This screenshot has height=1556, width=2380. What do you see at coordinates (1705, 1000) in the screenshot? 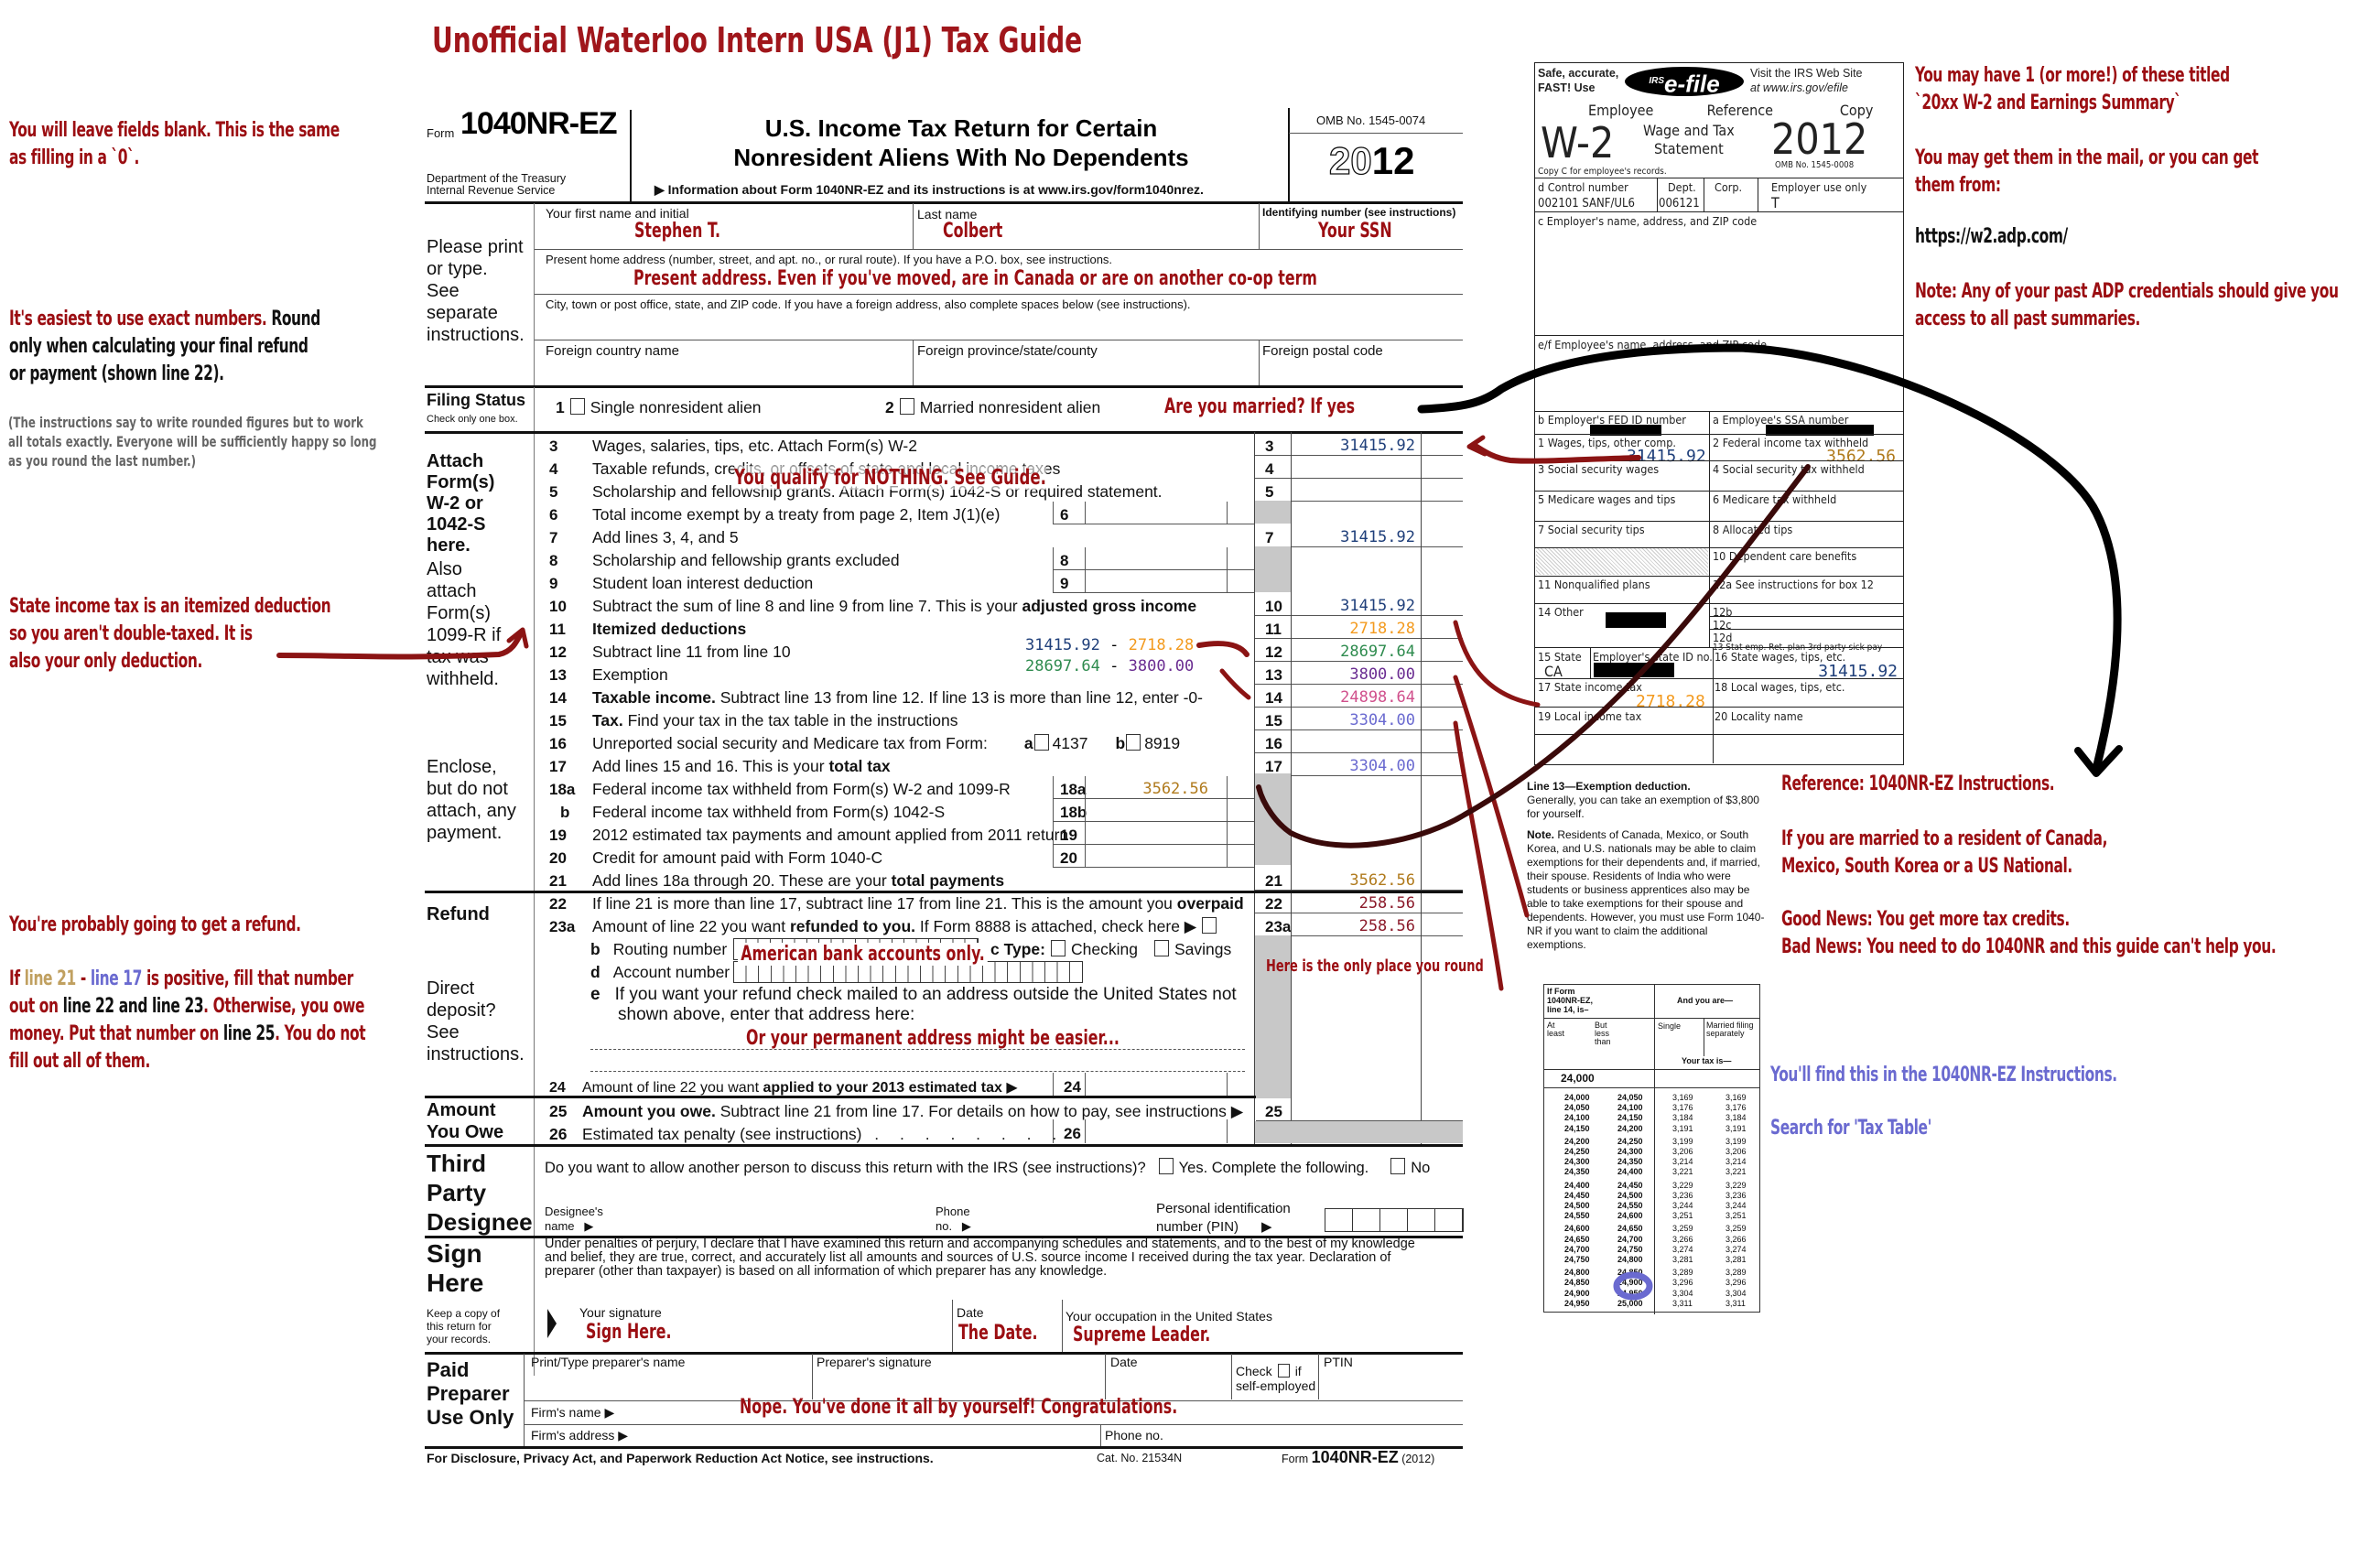
I see `table-header-right: And you are—` at bounding box center [1705, 1000].